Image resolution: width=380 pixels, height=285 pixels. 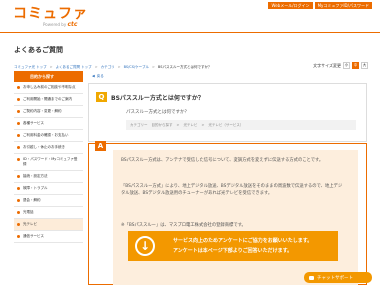 I want to click on sidebar-item: 光電話, so click(x=48, y=213).